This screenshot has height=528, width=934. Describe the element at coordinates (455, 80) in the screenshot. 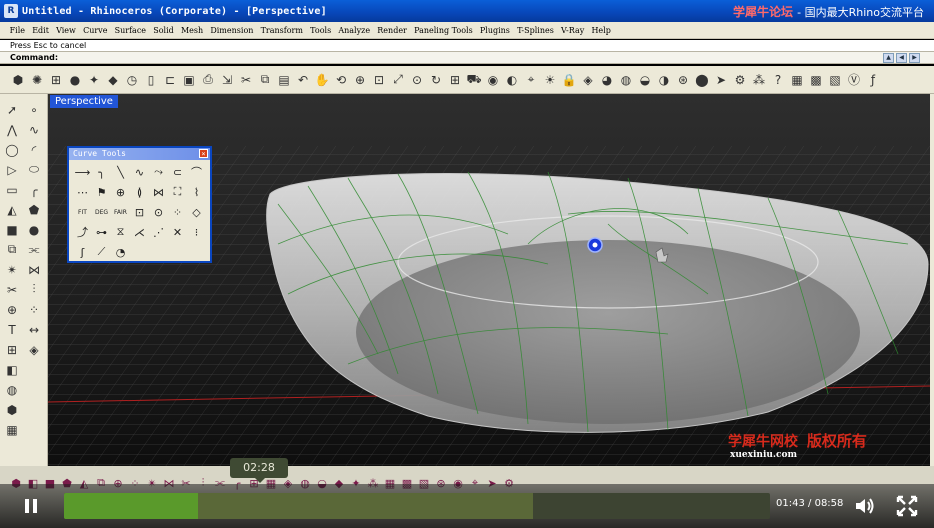

I see `grid-toggle-icon: ⊞` at that location.